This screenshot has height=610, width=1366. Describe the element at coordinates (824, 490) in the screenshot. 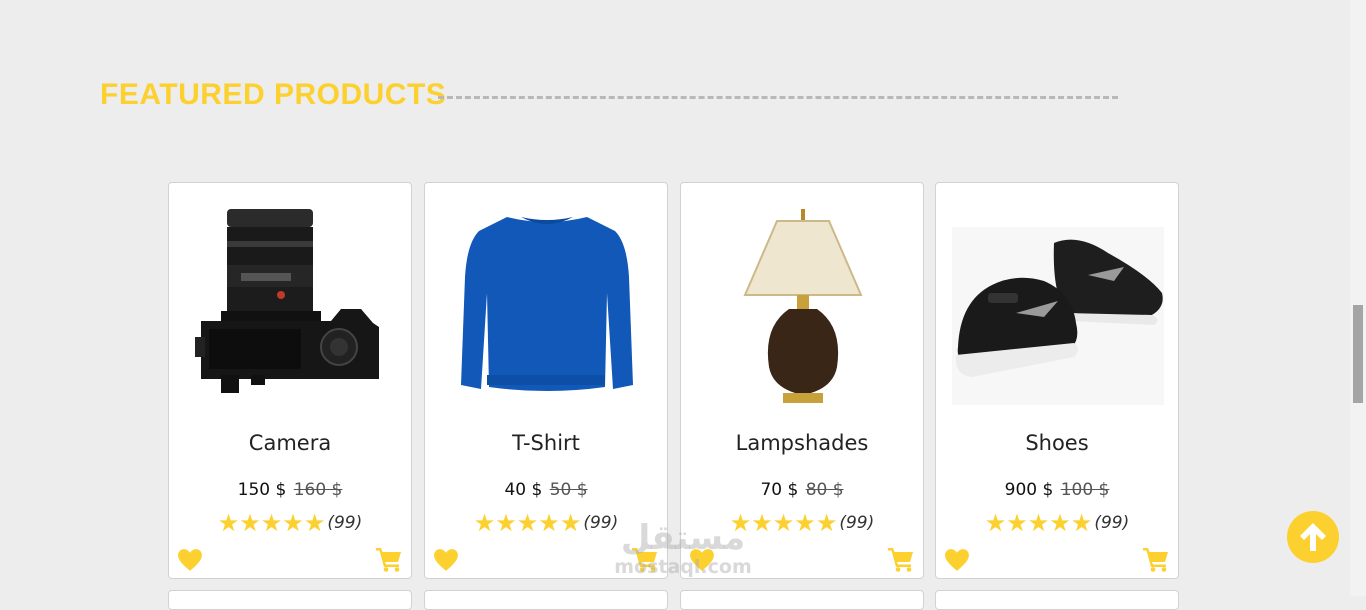

I see `product-old-price: 80 $` at that location.